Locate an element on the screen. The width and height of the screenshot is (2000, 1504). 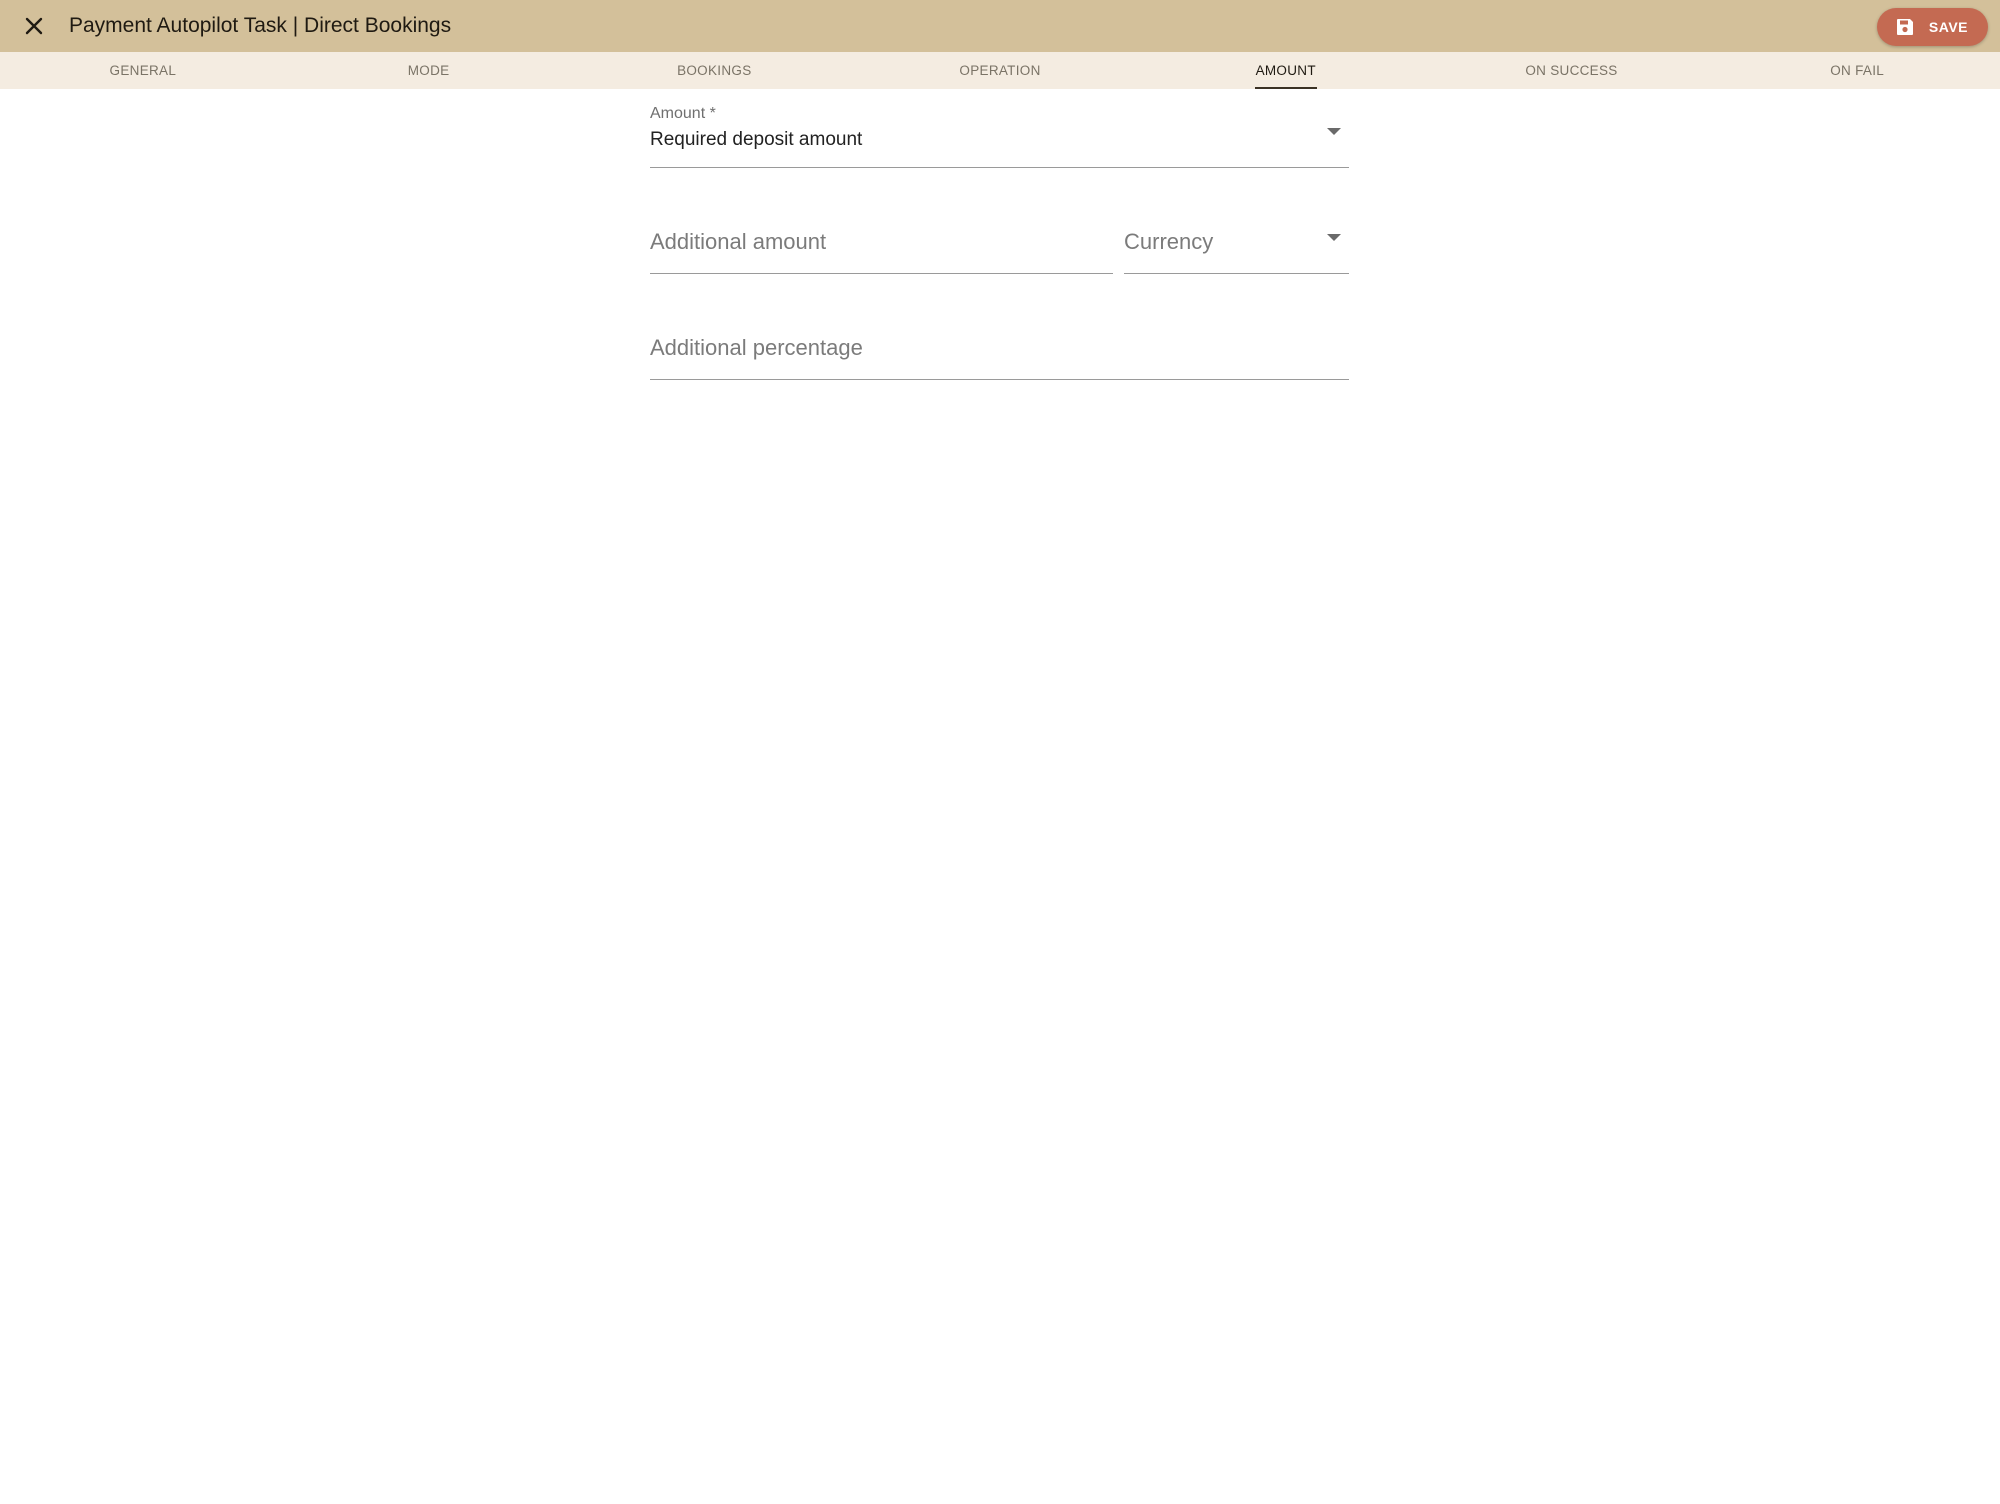
tab-label: BOOKINGS is located at coordinates (714, 70).